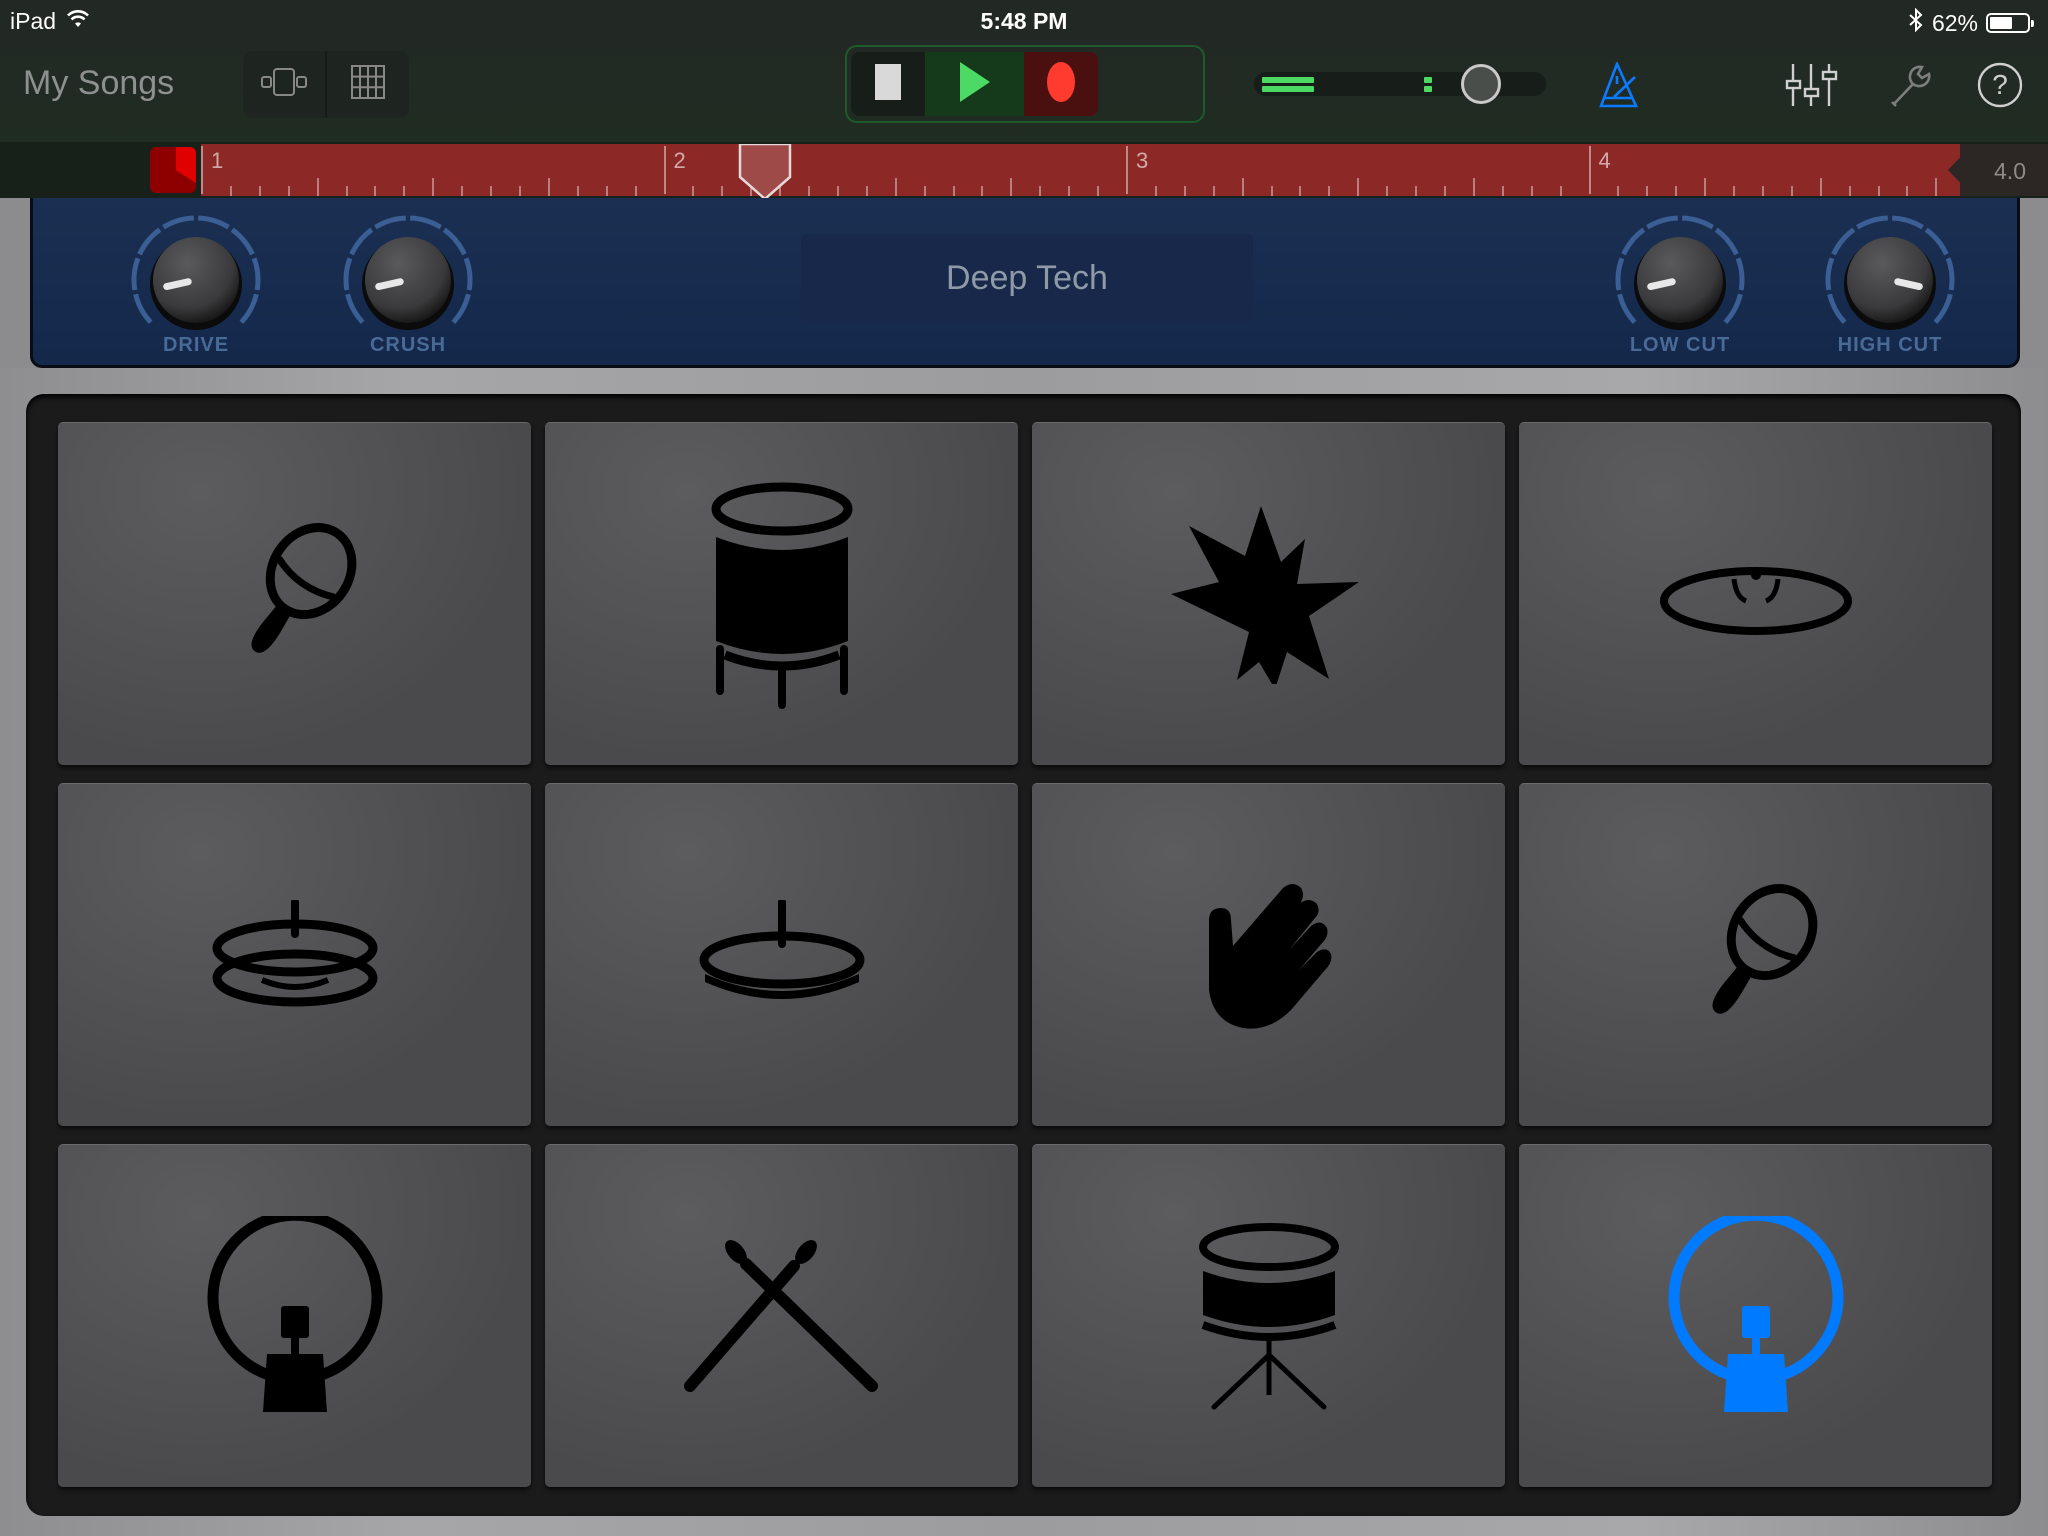  Describe the element at coordinates (1428, 80) in the screenshot. I see `level-meter-peak-left` at that location.